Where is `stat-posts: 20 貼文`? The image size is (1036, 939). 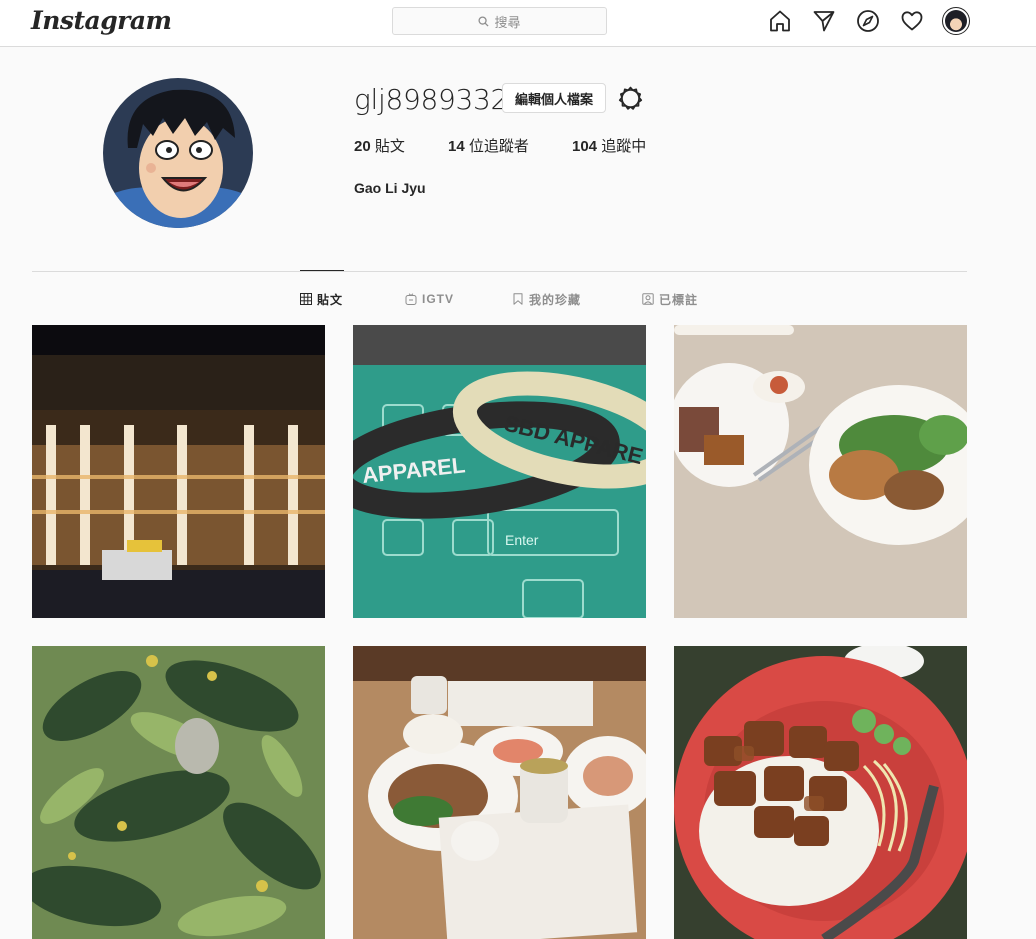 stat-posts: 20 貼文 is located at coordinates (379, 146).